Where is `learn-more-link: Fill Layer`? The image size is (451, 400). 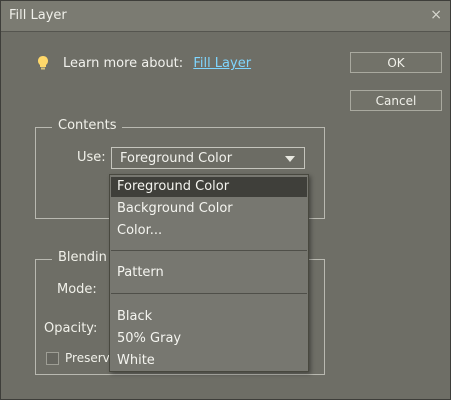 learn-more-link: Fill Layer is located at coordinates (222, 63).